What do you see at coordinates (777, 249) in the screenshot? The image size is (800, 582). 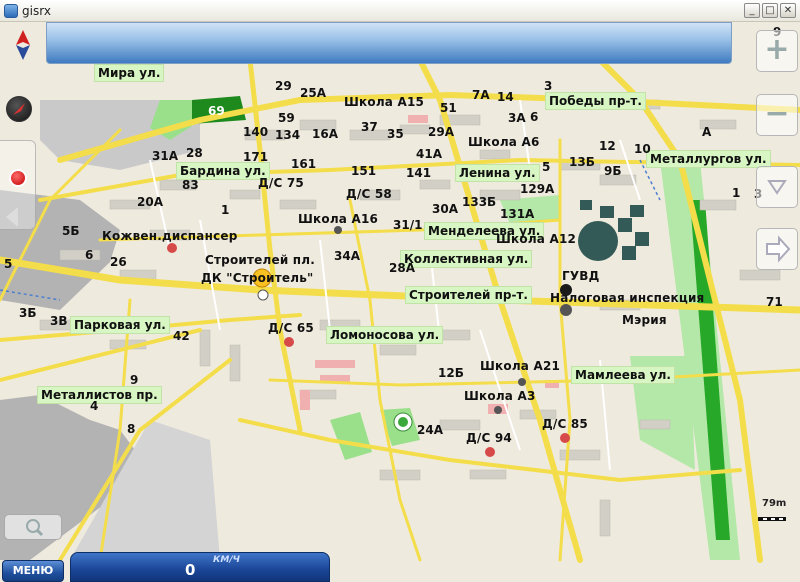 I see `arrow-right-button` at bounding box center [777, 249].